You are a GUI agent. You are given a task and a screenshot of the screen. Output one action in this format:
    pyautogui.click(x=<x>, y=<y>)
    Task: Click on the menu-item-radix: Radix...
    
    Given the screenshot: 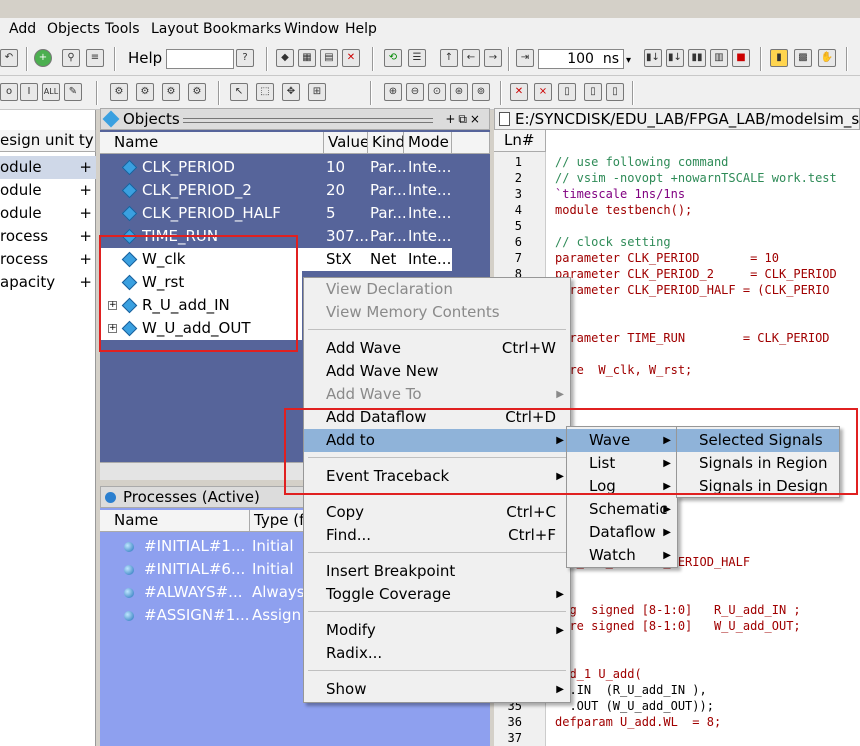 What is the action you would take?
    pyautogui.click(x=437, y=653)
    